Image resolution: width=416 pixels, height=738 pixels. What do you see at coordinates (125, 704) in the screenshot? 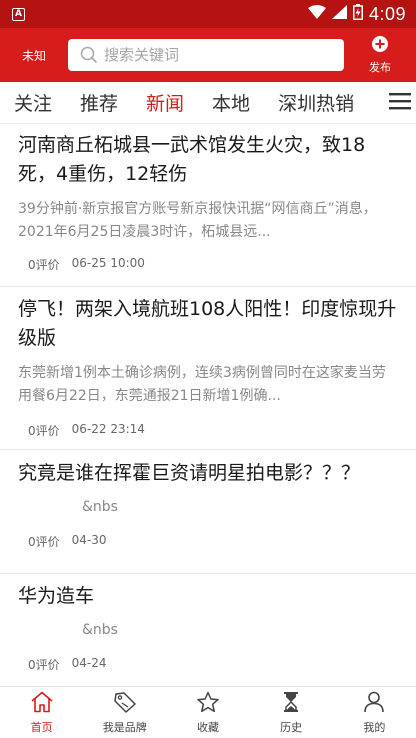
I see `tag-icon` at bounding box center [125, 704].